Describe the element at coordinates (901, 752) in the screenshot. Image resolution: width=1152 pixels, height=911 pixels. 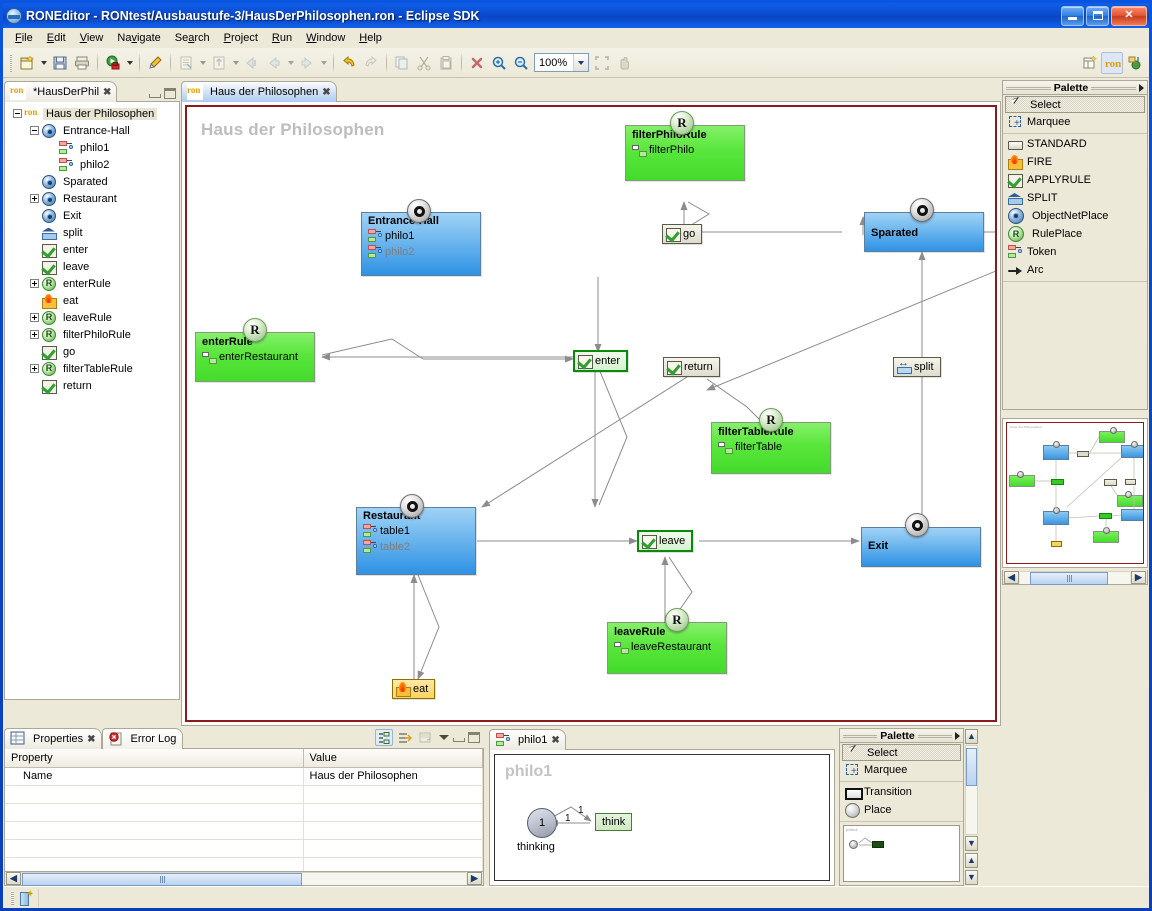
I see `palette-item-select: Select` at that location.